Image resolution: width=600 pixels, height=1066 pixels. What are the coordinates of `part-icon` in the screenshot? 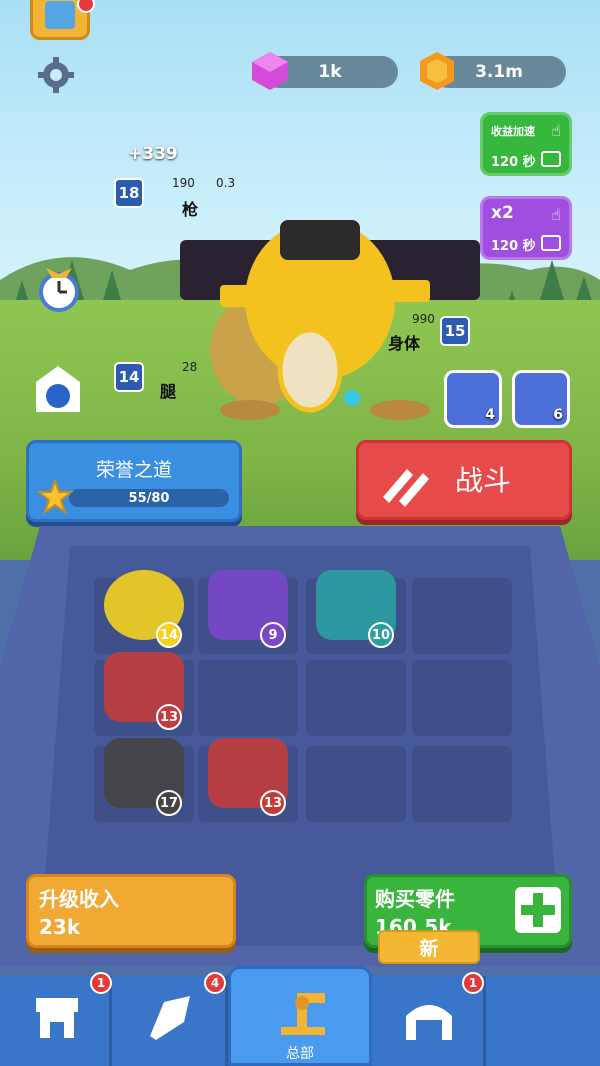 It's located at (170, 1018).